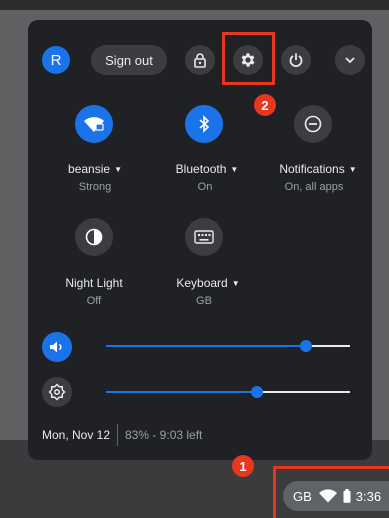 This screenshot has width=389, height=518. I want to click on bluetooth-toggle, so click(204, 124).